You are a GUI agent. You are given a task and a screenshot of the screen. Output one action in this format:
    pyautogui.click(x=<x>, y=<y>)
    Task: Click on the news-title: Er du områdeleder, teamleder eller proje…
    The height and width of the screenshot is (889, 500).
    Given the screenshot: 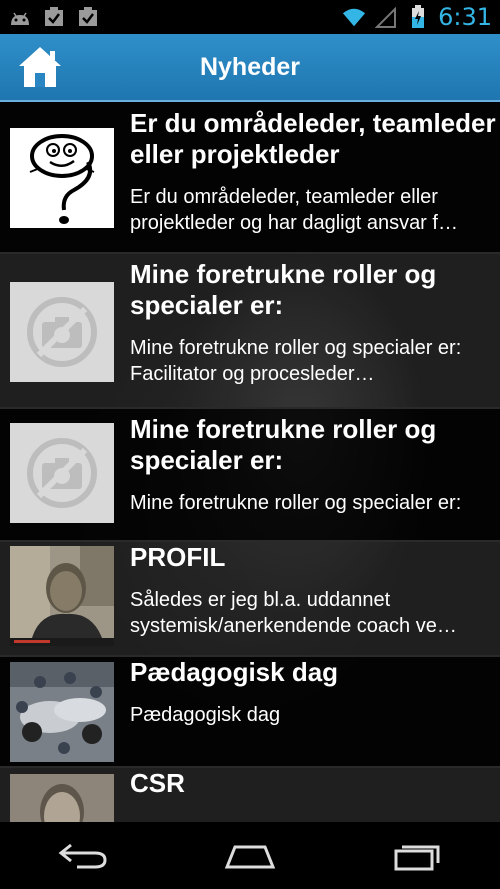 What is the action you would take?
    pyautogui.click(x=313, y=138)
    